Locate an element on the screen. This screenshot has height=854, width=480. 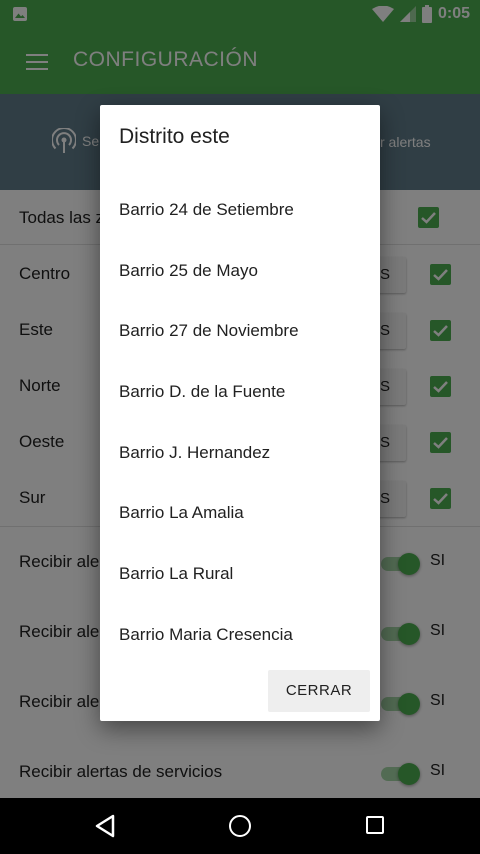
dialog-list-item: Barrio 24 de Setiembre is located at coordinates (206, 210).